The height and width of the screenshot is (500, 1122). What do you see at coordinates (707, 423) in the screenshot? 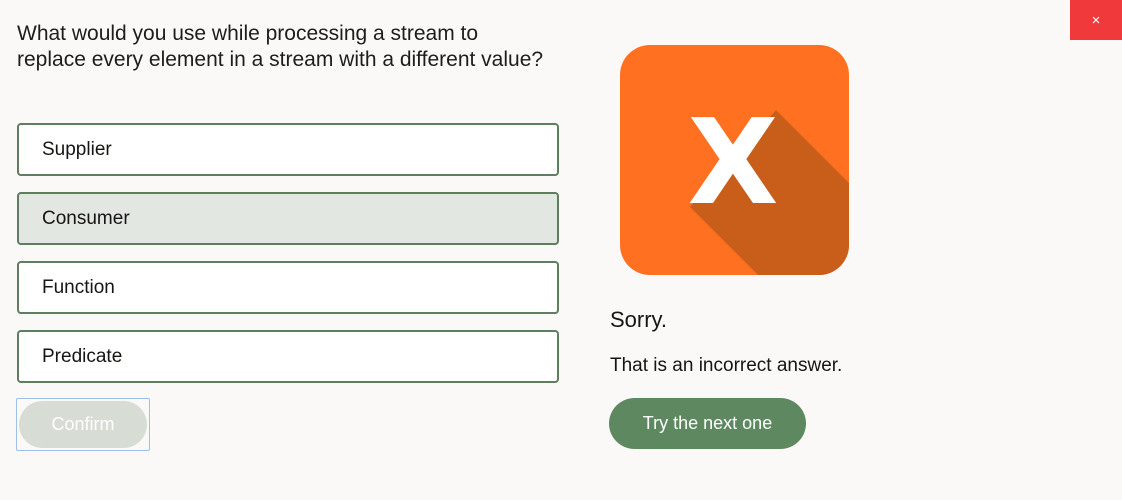
I see `try-next-button: Try the next one` at bounding box center [707, 423].